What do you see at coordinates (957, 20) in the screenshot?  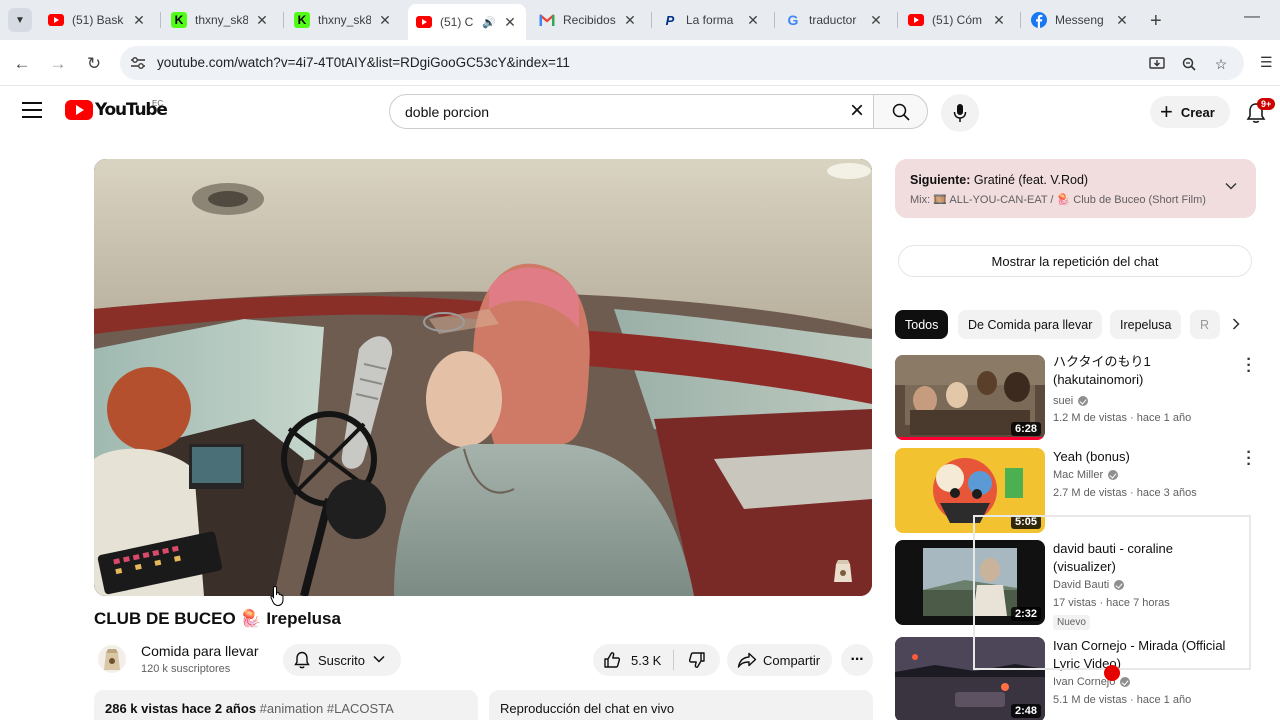 I see `browser-tab: (51) Cóm ✕` at bounding box center [957, 20].